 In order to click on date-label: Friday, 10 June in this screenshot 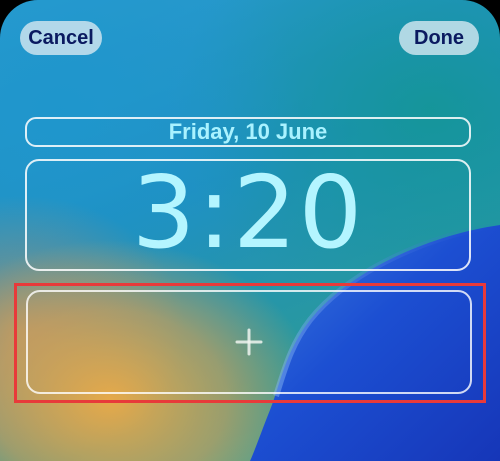, I will do `click(248, 131)`.